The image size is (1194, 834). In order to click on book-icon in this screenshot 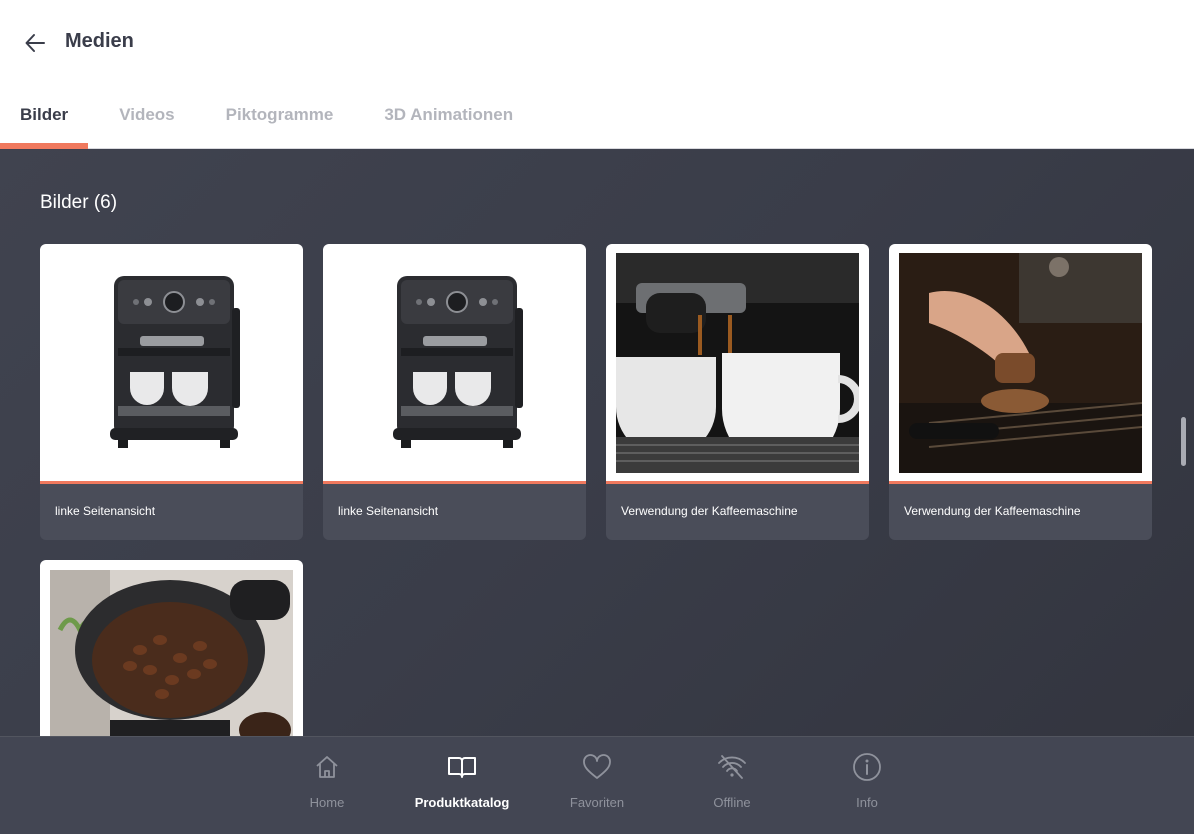, I will do `click(462, 767)`.